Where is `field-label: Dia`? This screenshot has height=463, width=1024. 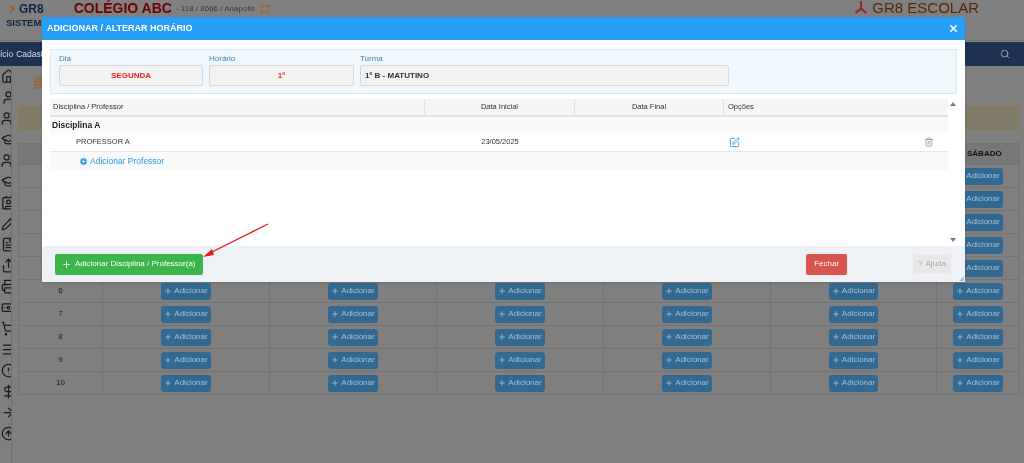
field-label: Dia is located at coordinates (65, 59).